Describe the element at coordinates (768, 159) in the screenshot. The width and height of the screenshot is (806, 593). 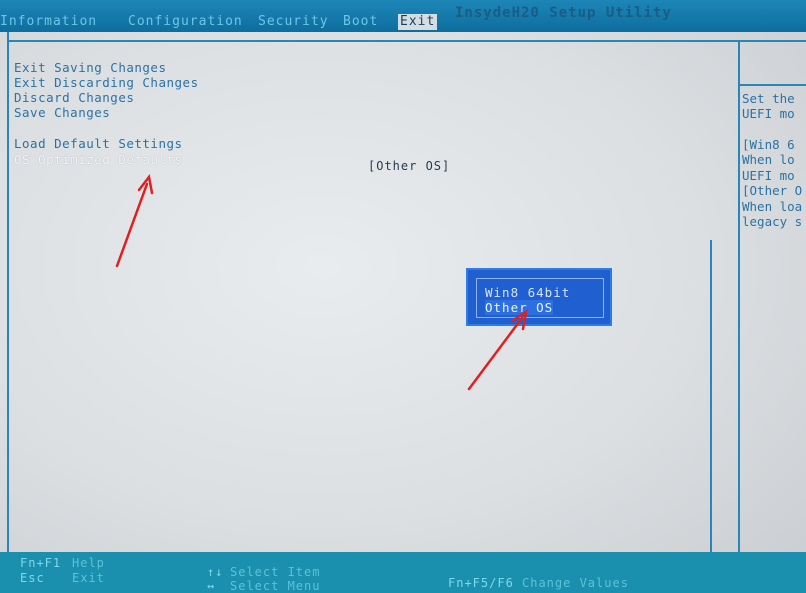
I see `help-line: When lo` at that location.